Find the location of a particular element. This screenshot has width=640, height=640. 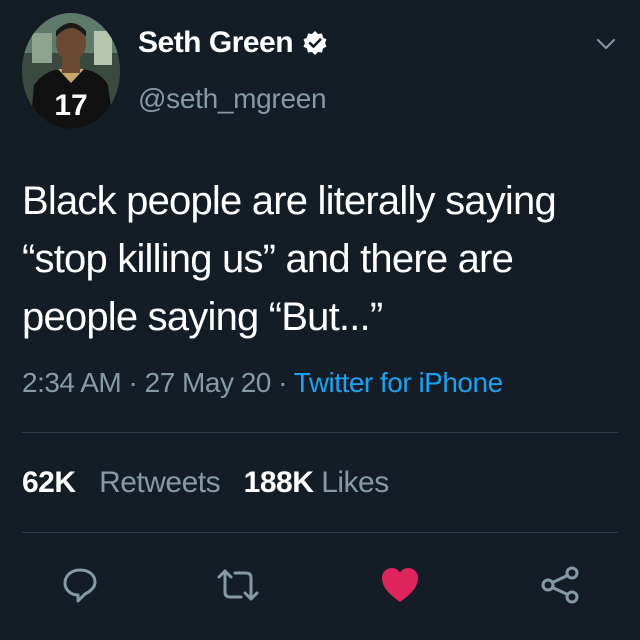

display-name: Seth Green is located at coordinates (233, 43).